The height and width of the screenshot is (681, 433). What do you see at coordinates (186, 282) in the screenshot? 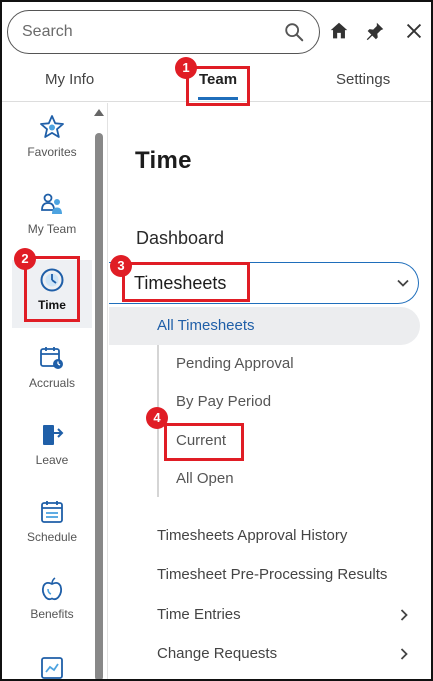
I see `highlight-box-timesheets` at bounding box center [186, 282].